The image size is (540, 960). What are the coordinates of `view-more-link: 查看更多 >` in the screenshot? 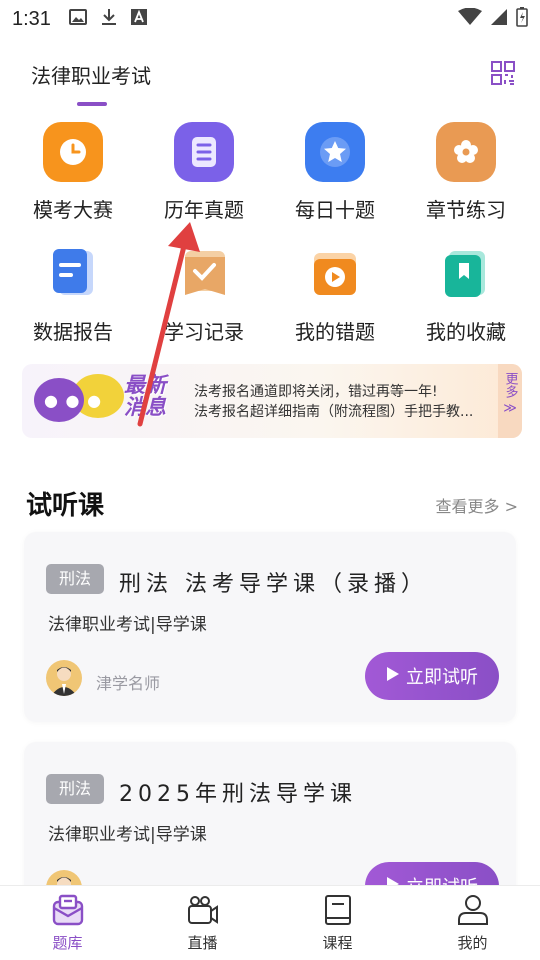 It's located at (477, 505).